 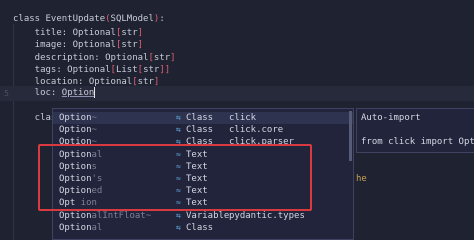 I want to click on code-token: image: Optional, so click(x=64, y=45).